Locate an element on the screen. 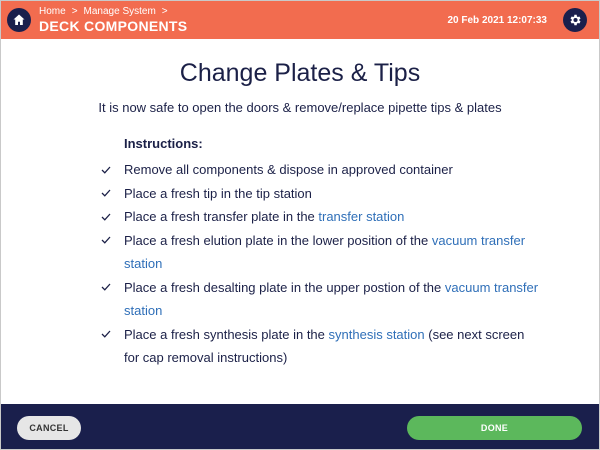  footer-bar: CANCEL DONE is located at coordinates (300, 426).